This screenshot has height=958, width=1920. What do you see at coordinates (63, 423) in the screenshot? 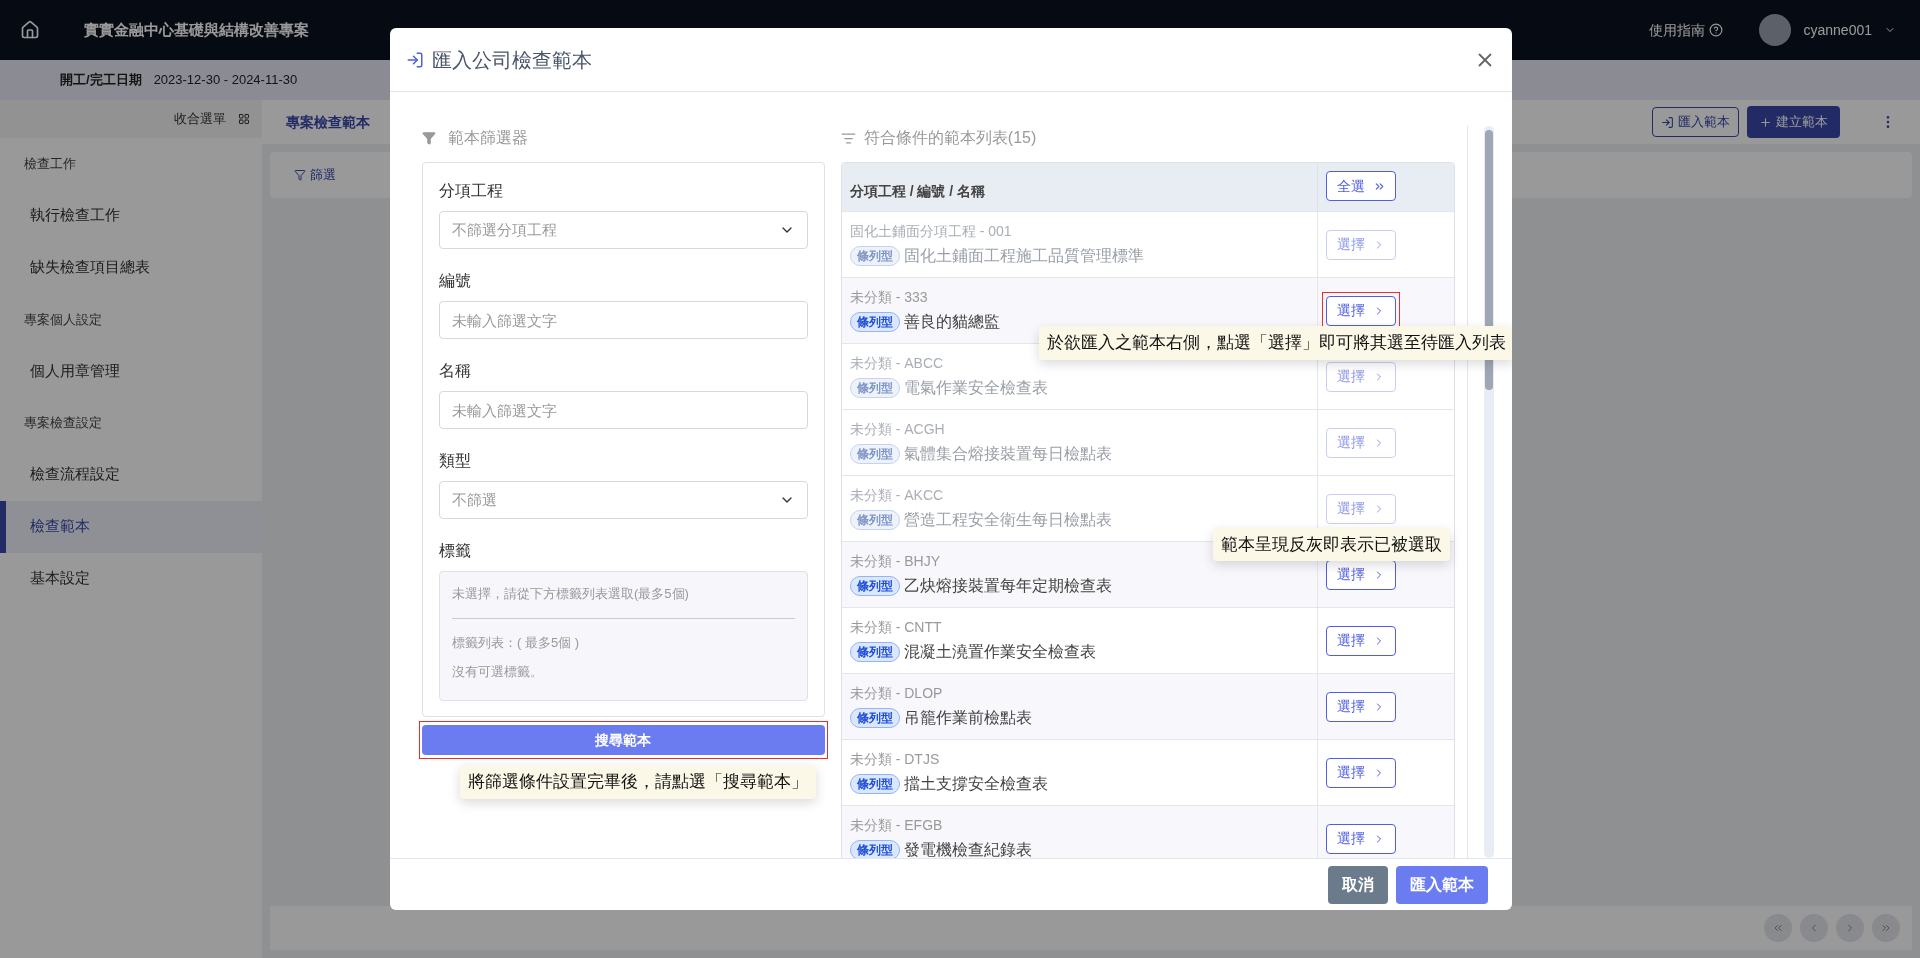
I see `sidebar-section-title: 專案檢查設定` at bounding box center [63, 423].